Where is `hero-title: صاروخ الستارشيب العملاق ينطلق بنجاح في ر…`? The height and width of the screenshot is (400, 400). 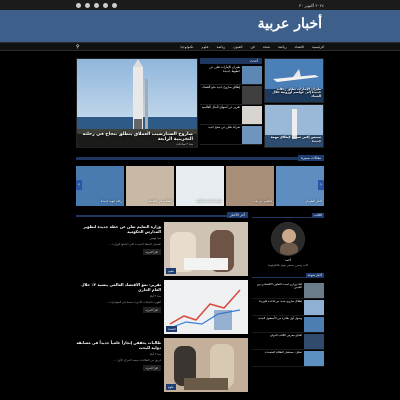
hero-title: صاروخ الستارشيب العملاق ينطلق بنجاح في ر… is located at coordinates (137, 137).